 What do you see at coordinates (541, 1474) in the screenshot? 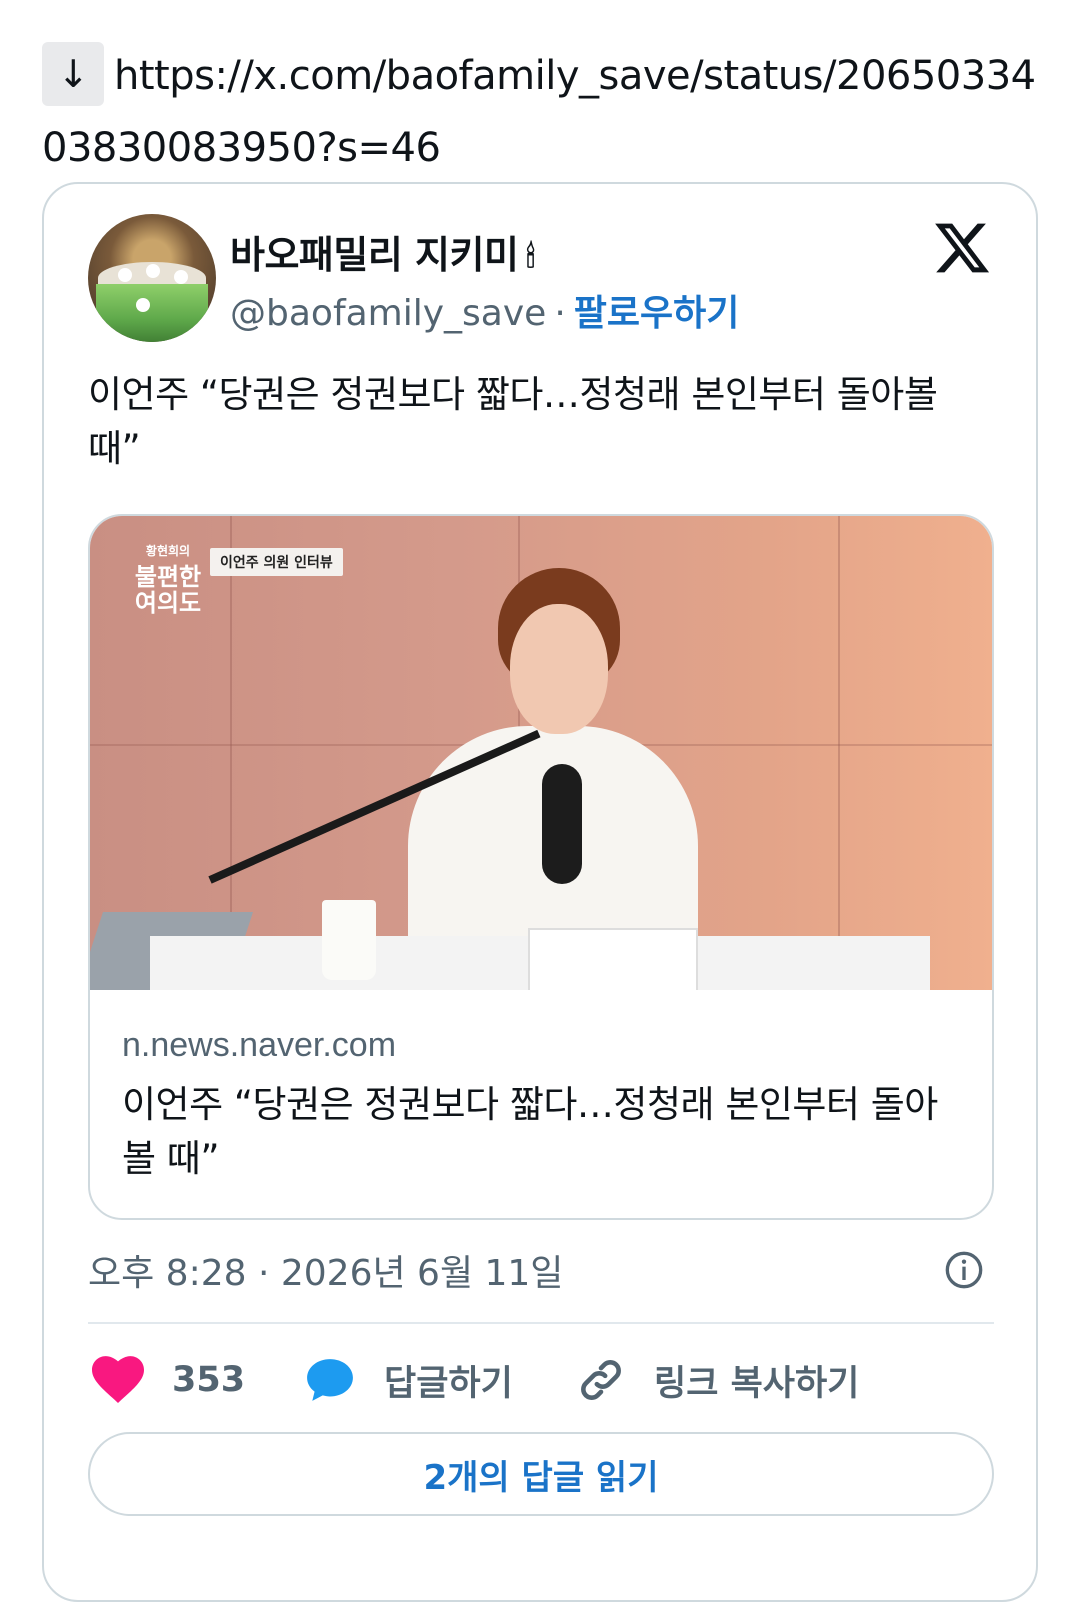
I see `read-replies-button: 2개의 답글 읽기` at bounding box center [541, 1474].